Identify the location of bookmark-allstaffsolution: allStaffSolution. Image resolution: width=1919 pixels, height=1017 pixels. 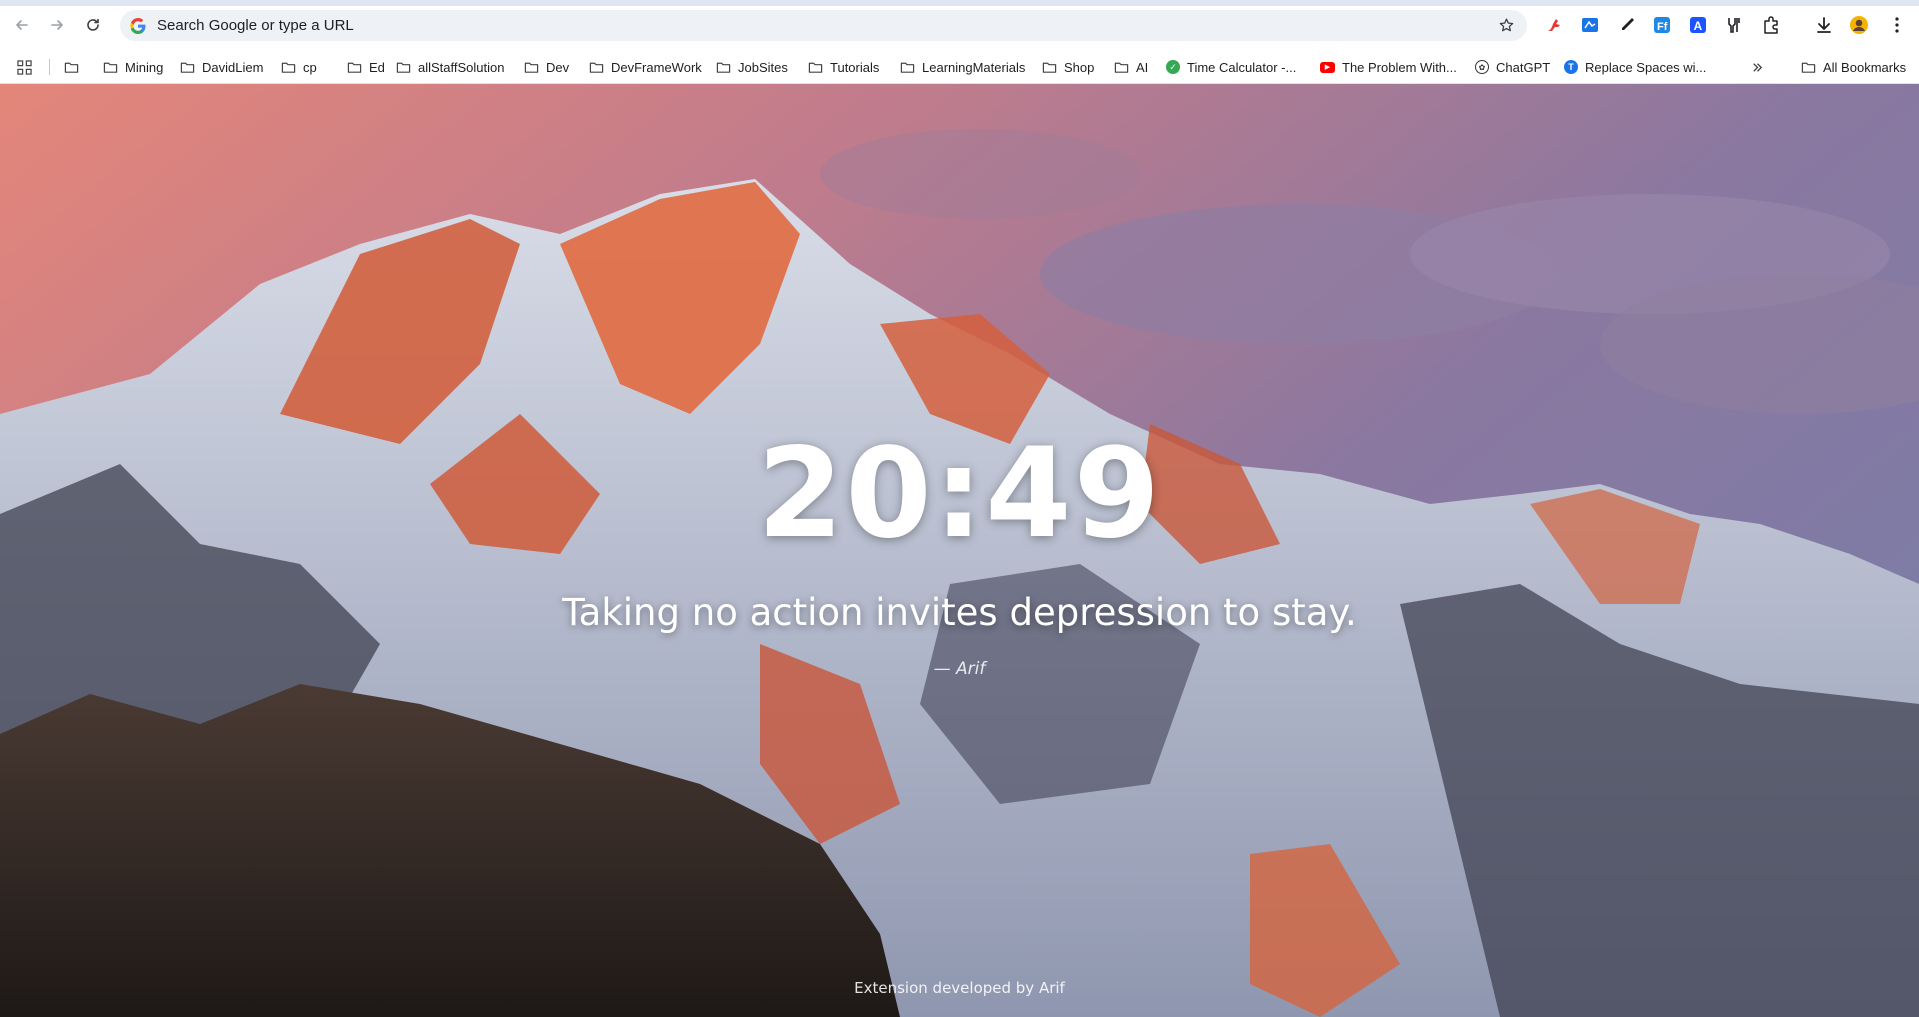
(450, 67).